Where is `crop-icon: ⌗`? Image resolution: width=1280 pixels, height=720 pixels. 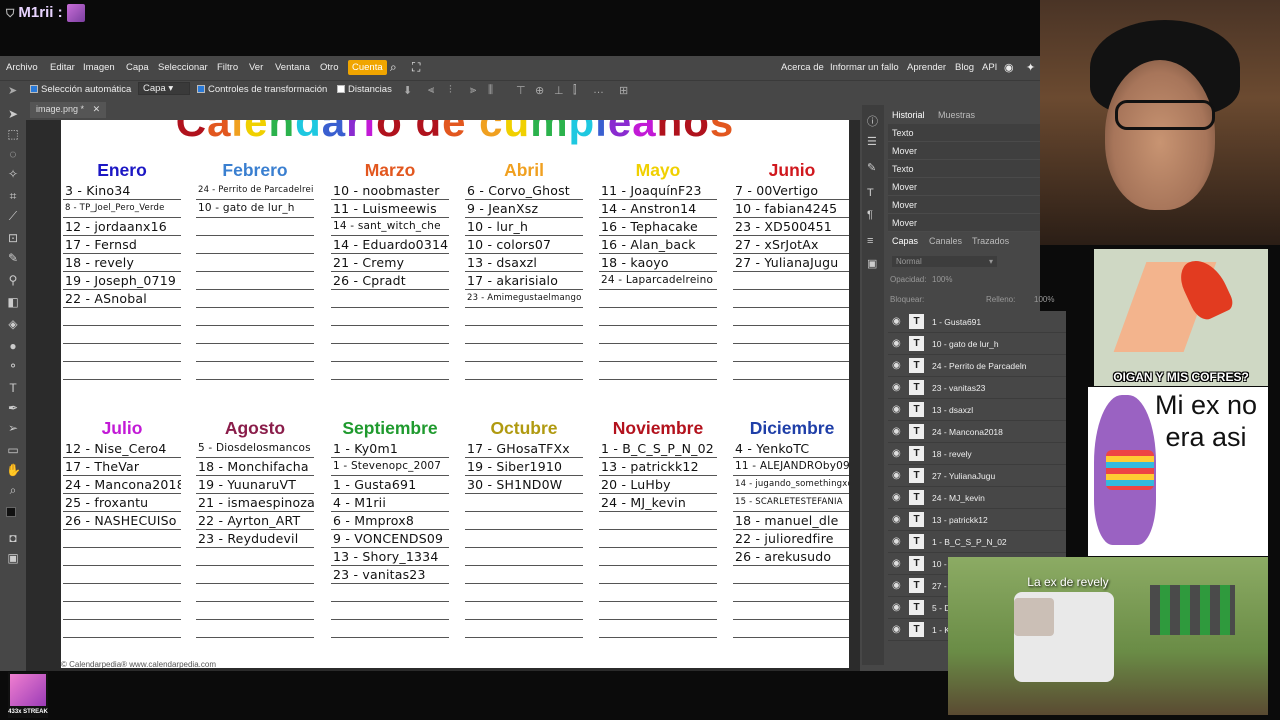
crop-icon: ⌗ is located at coordinates (13, 196).